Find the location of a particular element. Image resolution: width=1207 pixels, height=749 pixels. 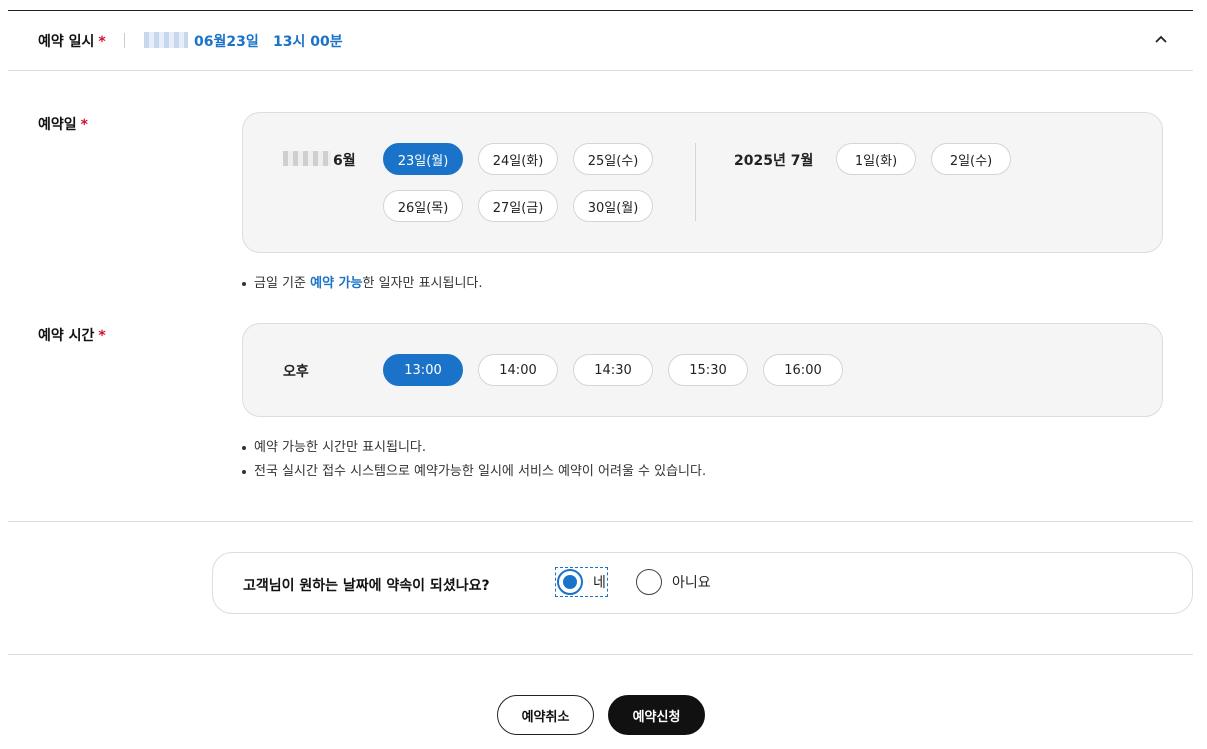

time-option: 13:00 is located at coordinates (423, 370).